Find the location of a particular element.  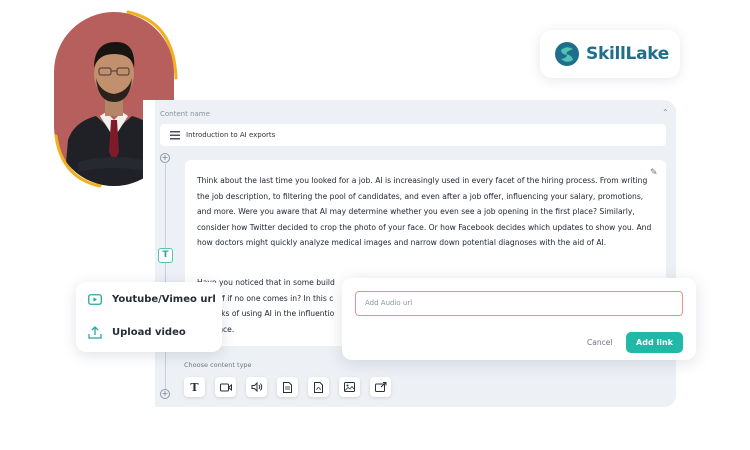

text-icon: T is located at coordinates (194, 387).